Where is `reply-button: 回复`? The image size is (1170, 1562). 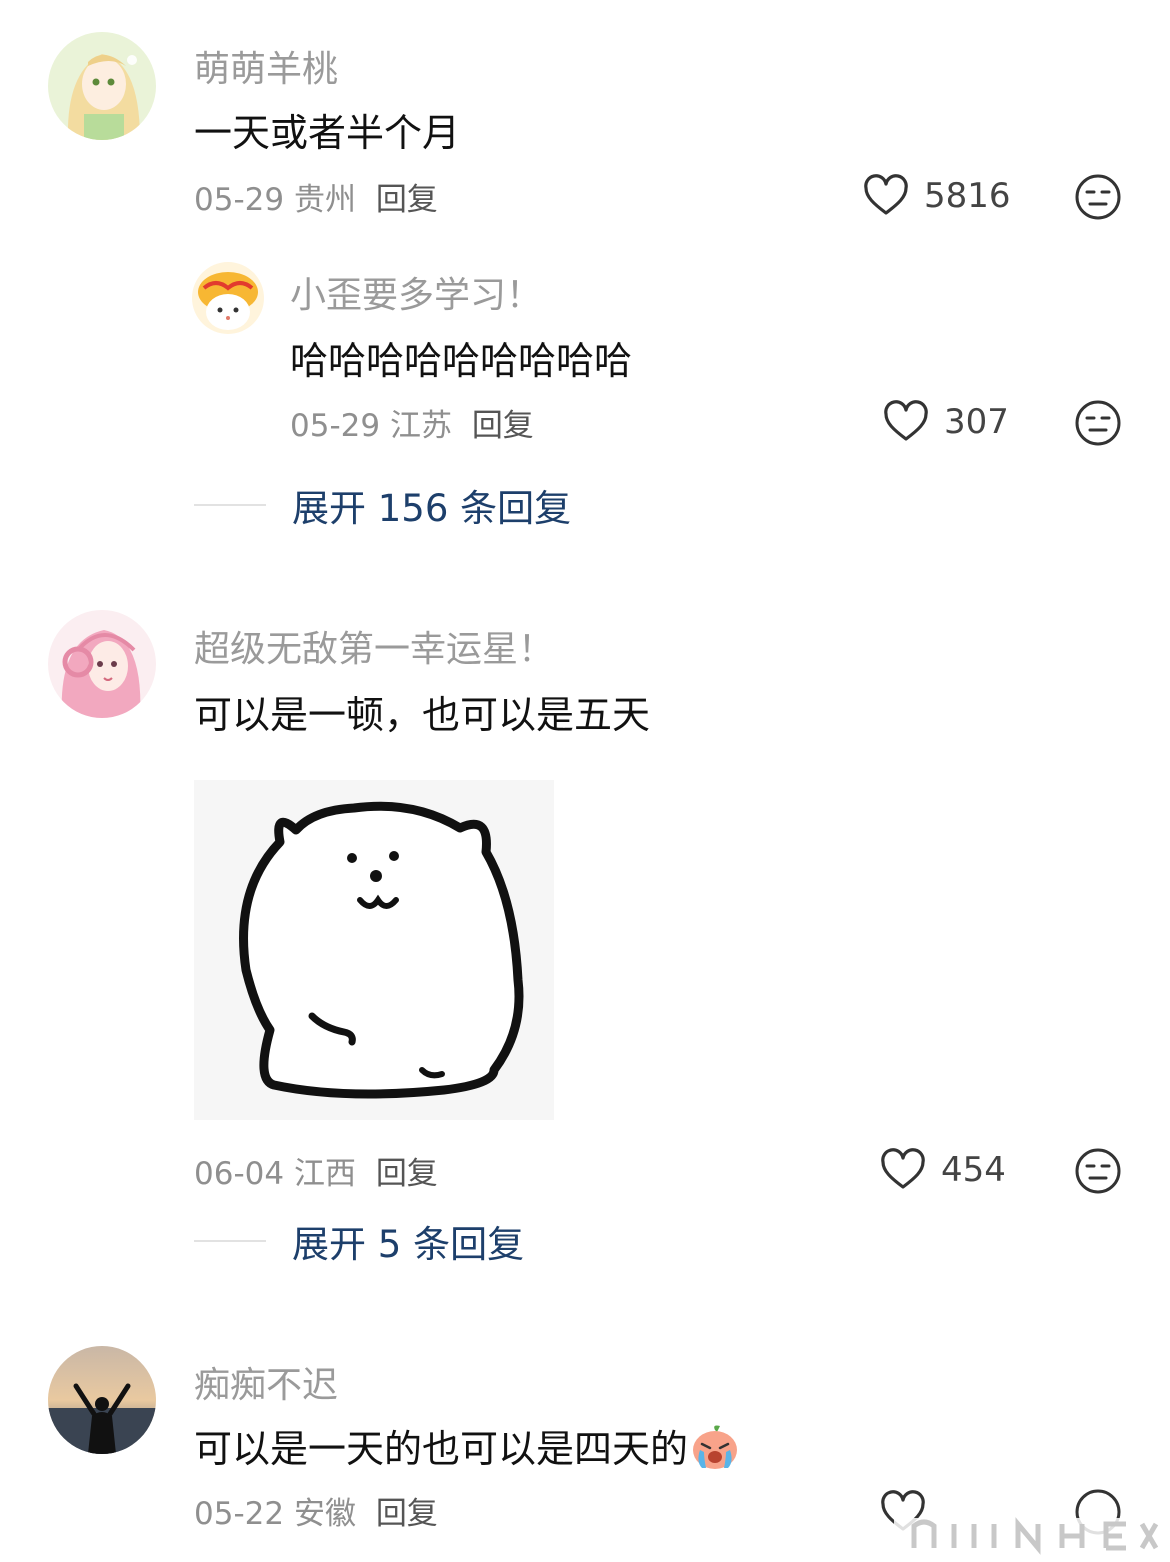
reply-button: 回复 is located at coordinates (407, 1514).